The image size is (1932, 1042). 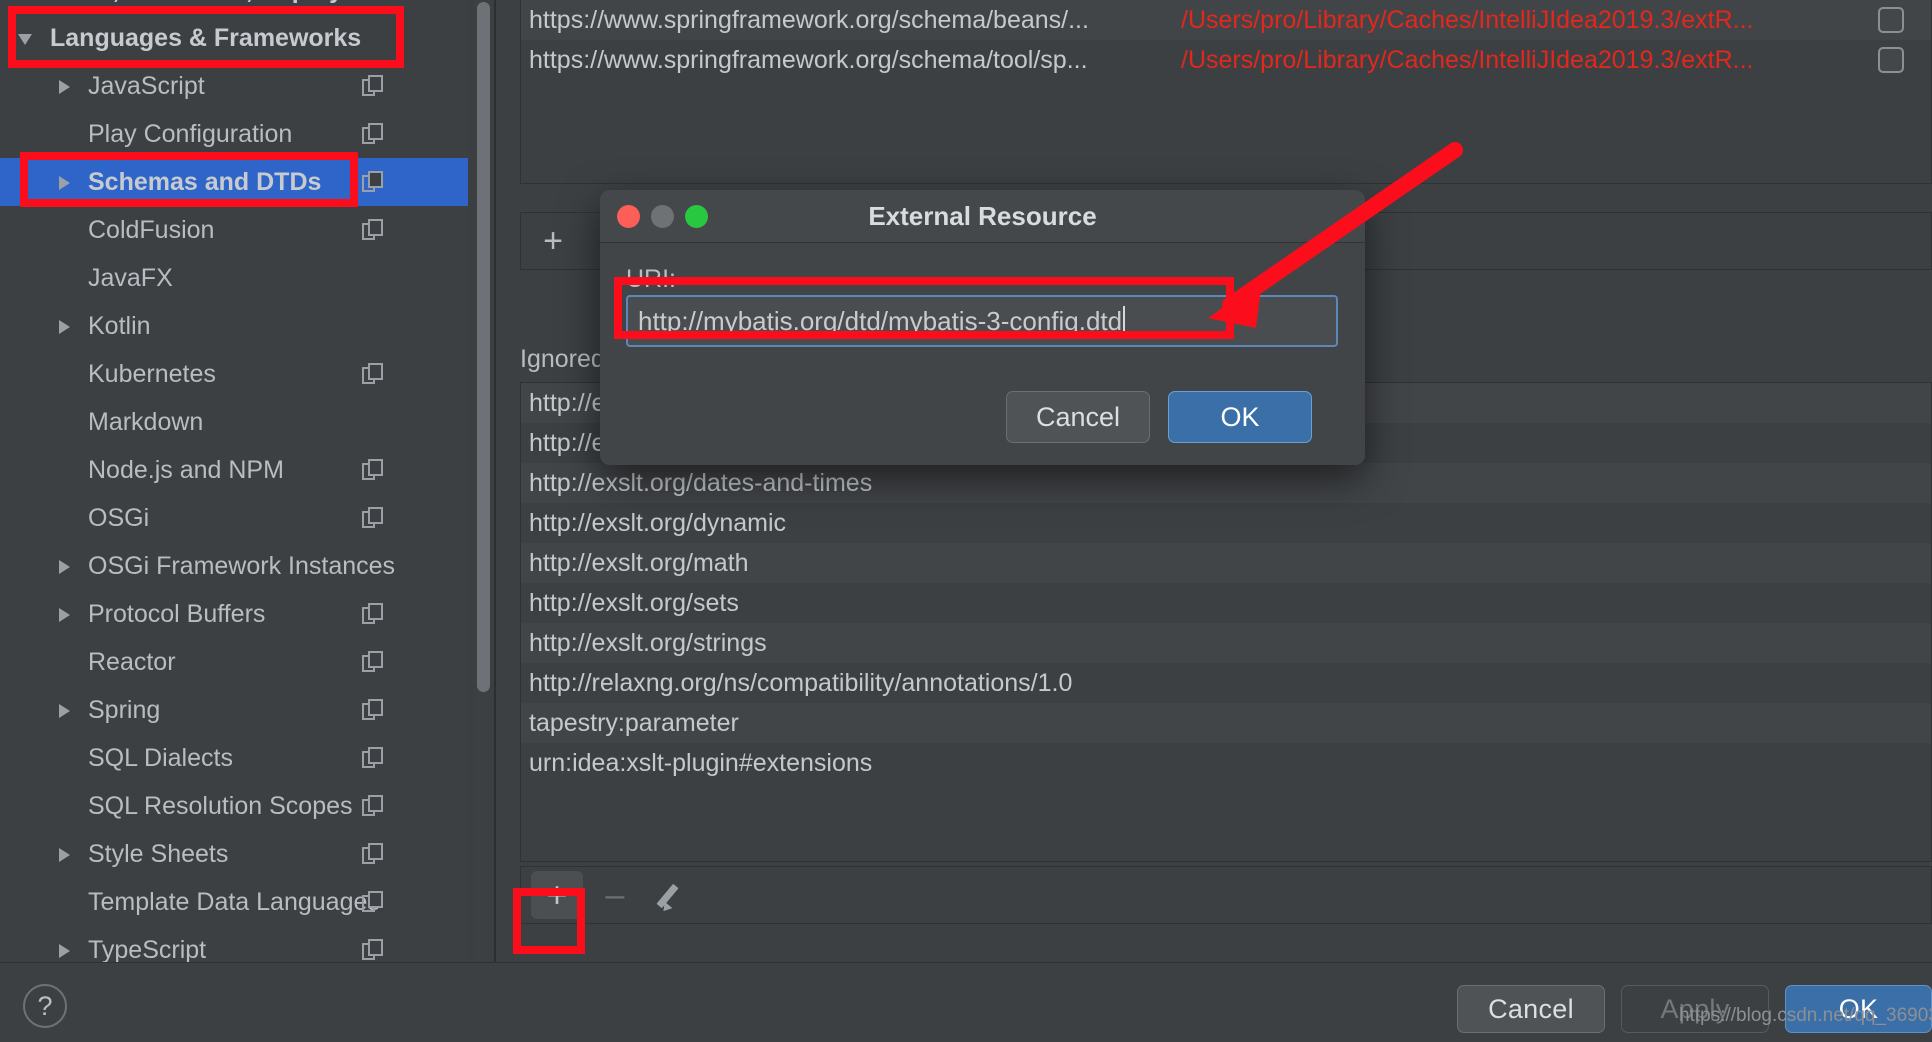 I want to click on sidebar-item-label: Spring, so click(x=124, y=709).